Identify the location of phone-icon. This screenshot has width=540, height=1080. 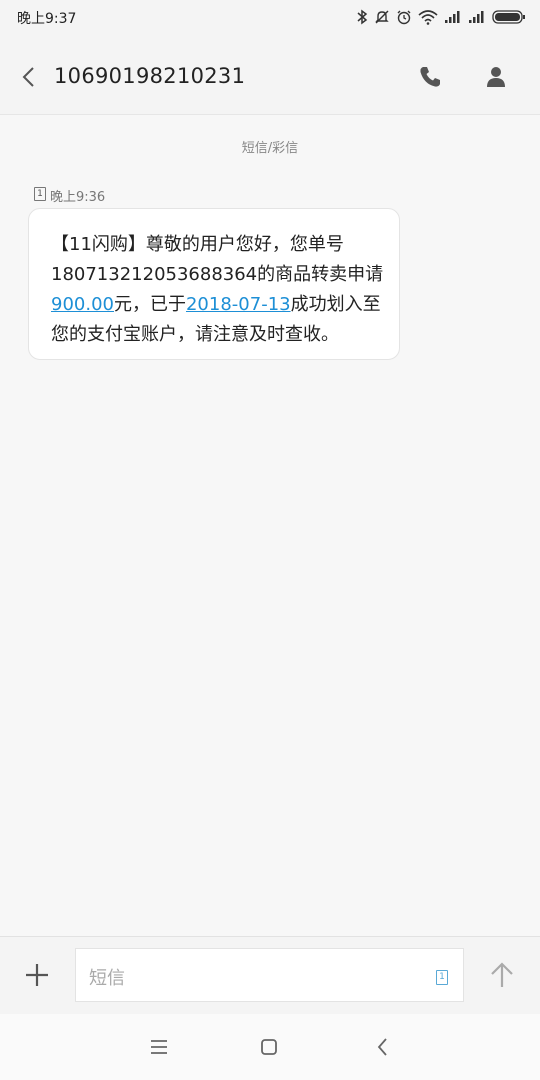
(430, 77).